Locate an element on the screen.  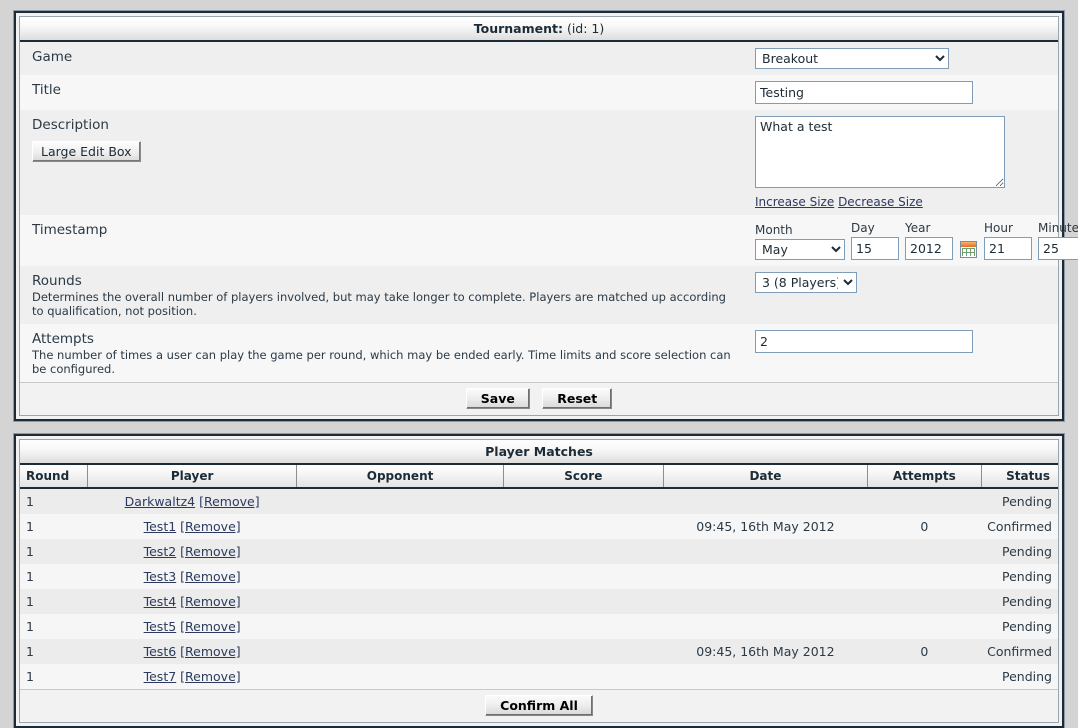
year-group: Year is located at coordinates (929, 240).